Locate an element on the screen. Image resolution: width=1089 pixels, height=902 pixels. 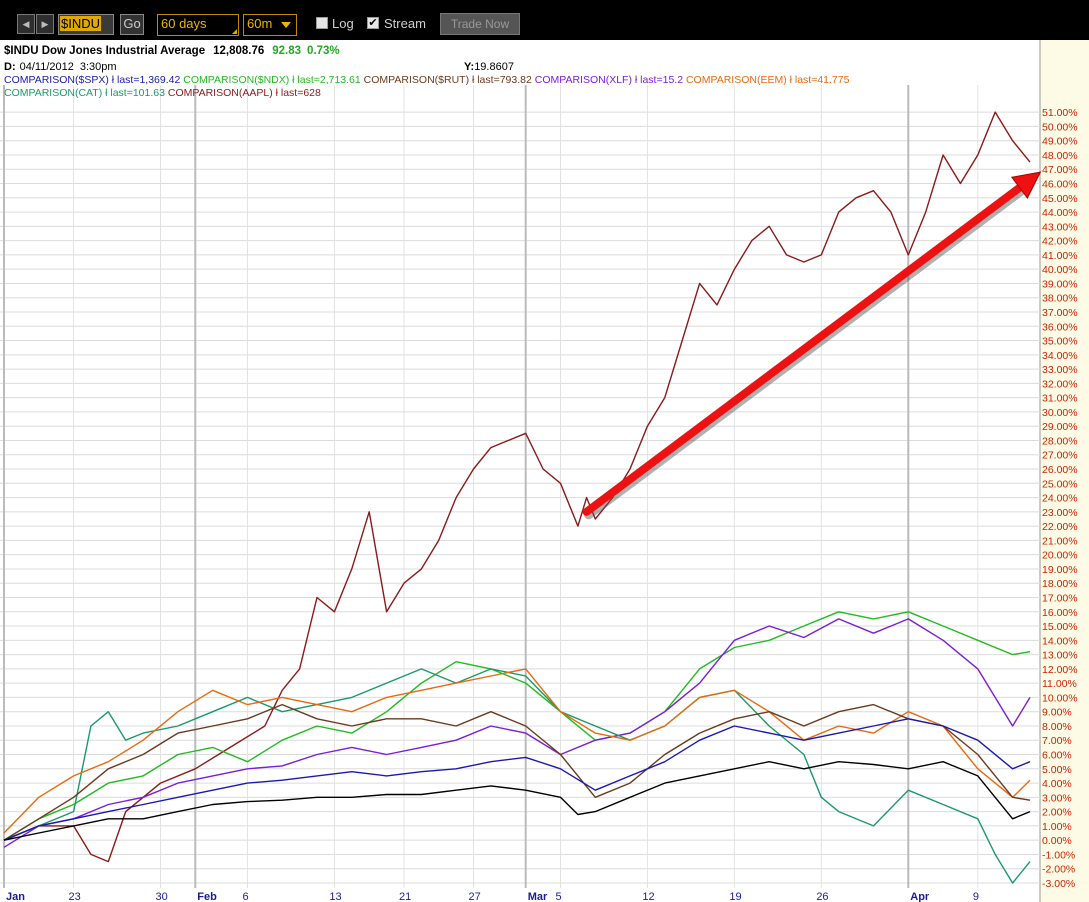
interval-select: 60m is located at coordinates (270, 25).